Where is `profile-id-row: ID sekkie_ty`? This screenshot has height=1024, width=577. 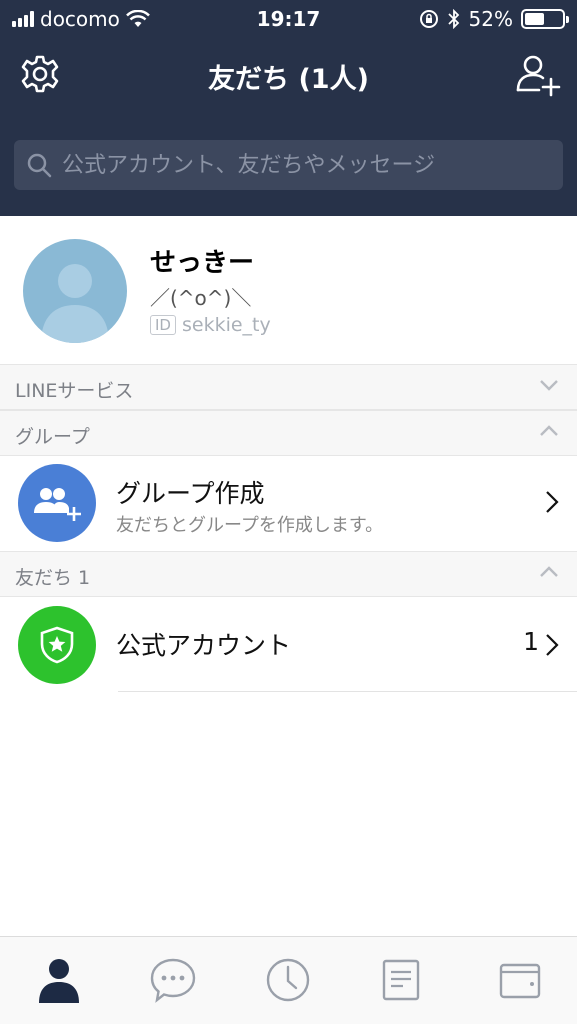 profile-id-row: ID sekkie_ty is located at coordinates (210, 325).